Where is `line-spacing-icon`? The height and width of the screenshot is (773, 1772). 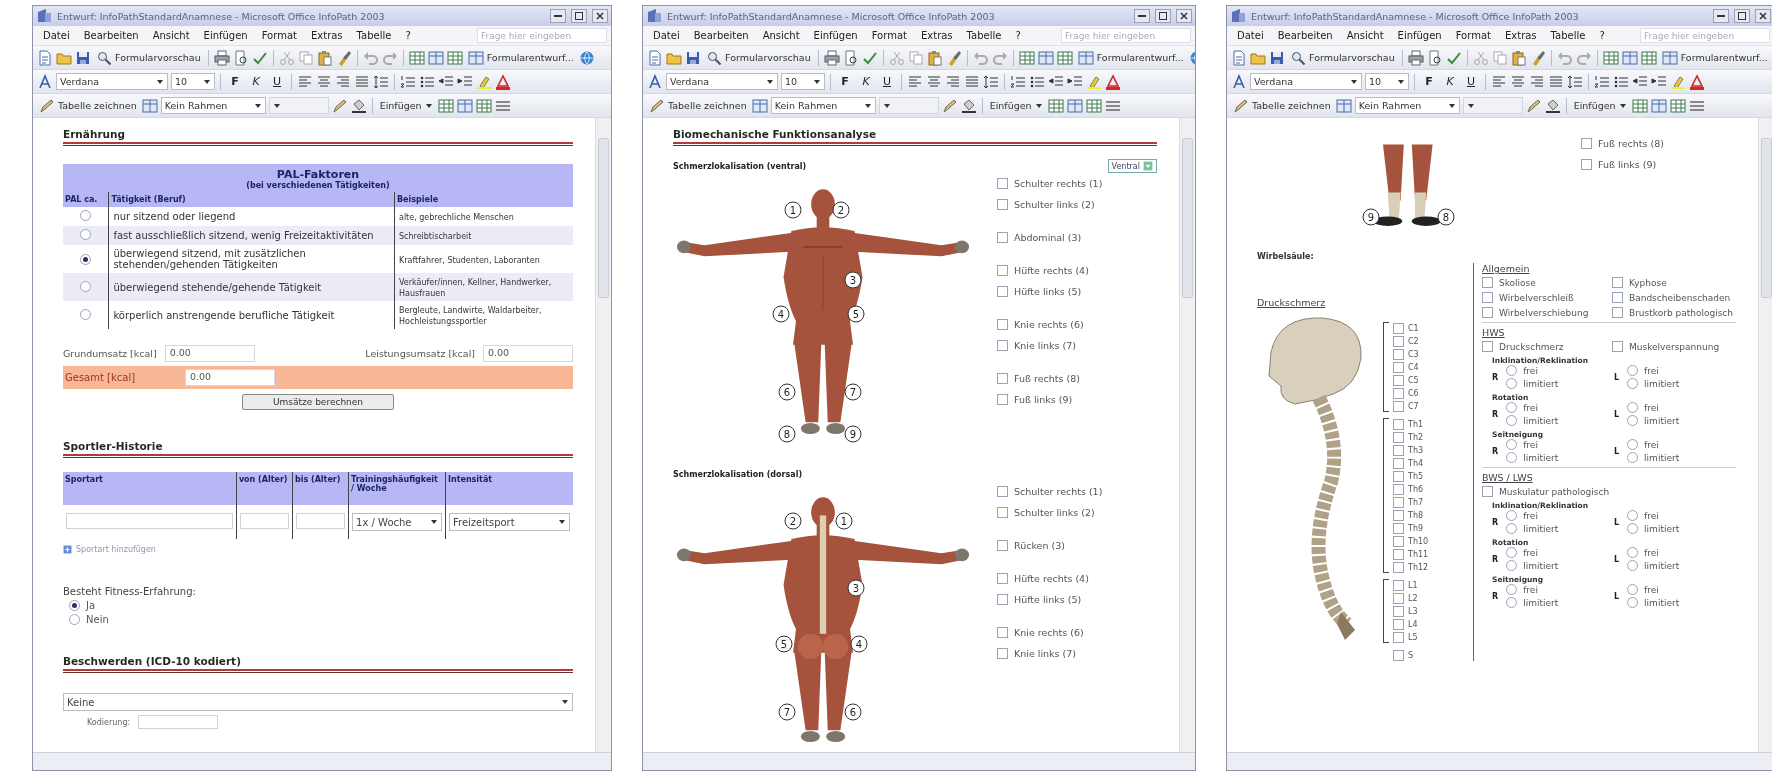
line-spacing-icon is located at coordinates (991, 81).